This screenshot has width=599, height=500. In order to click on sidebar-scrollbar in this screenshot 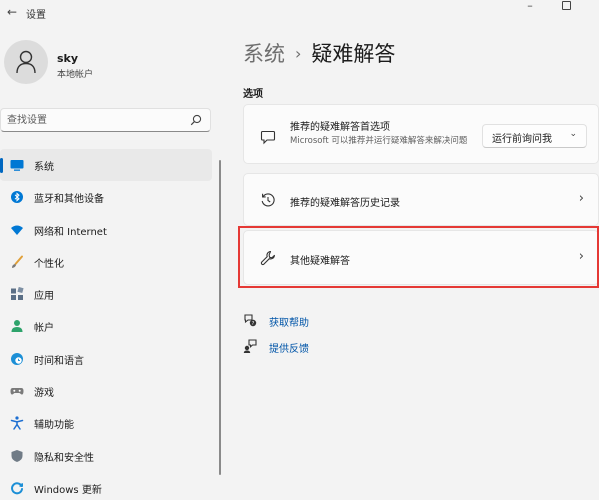, I will do `click(220, 317)`.